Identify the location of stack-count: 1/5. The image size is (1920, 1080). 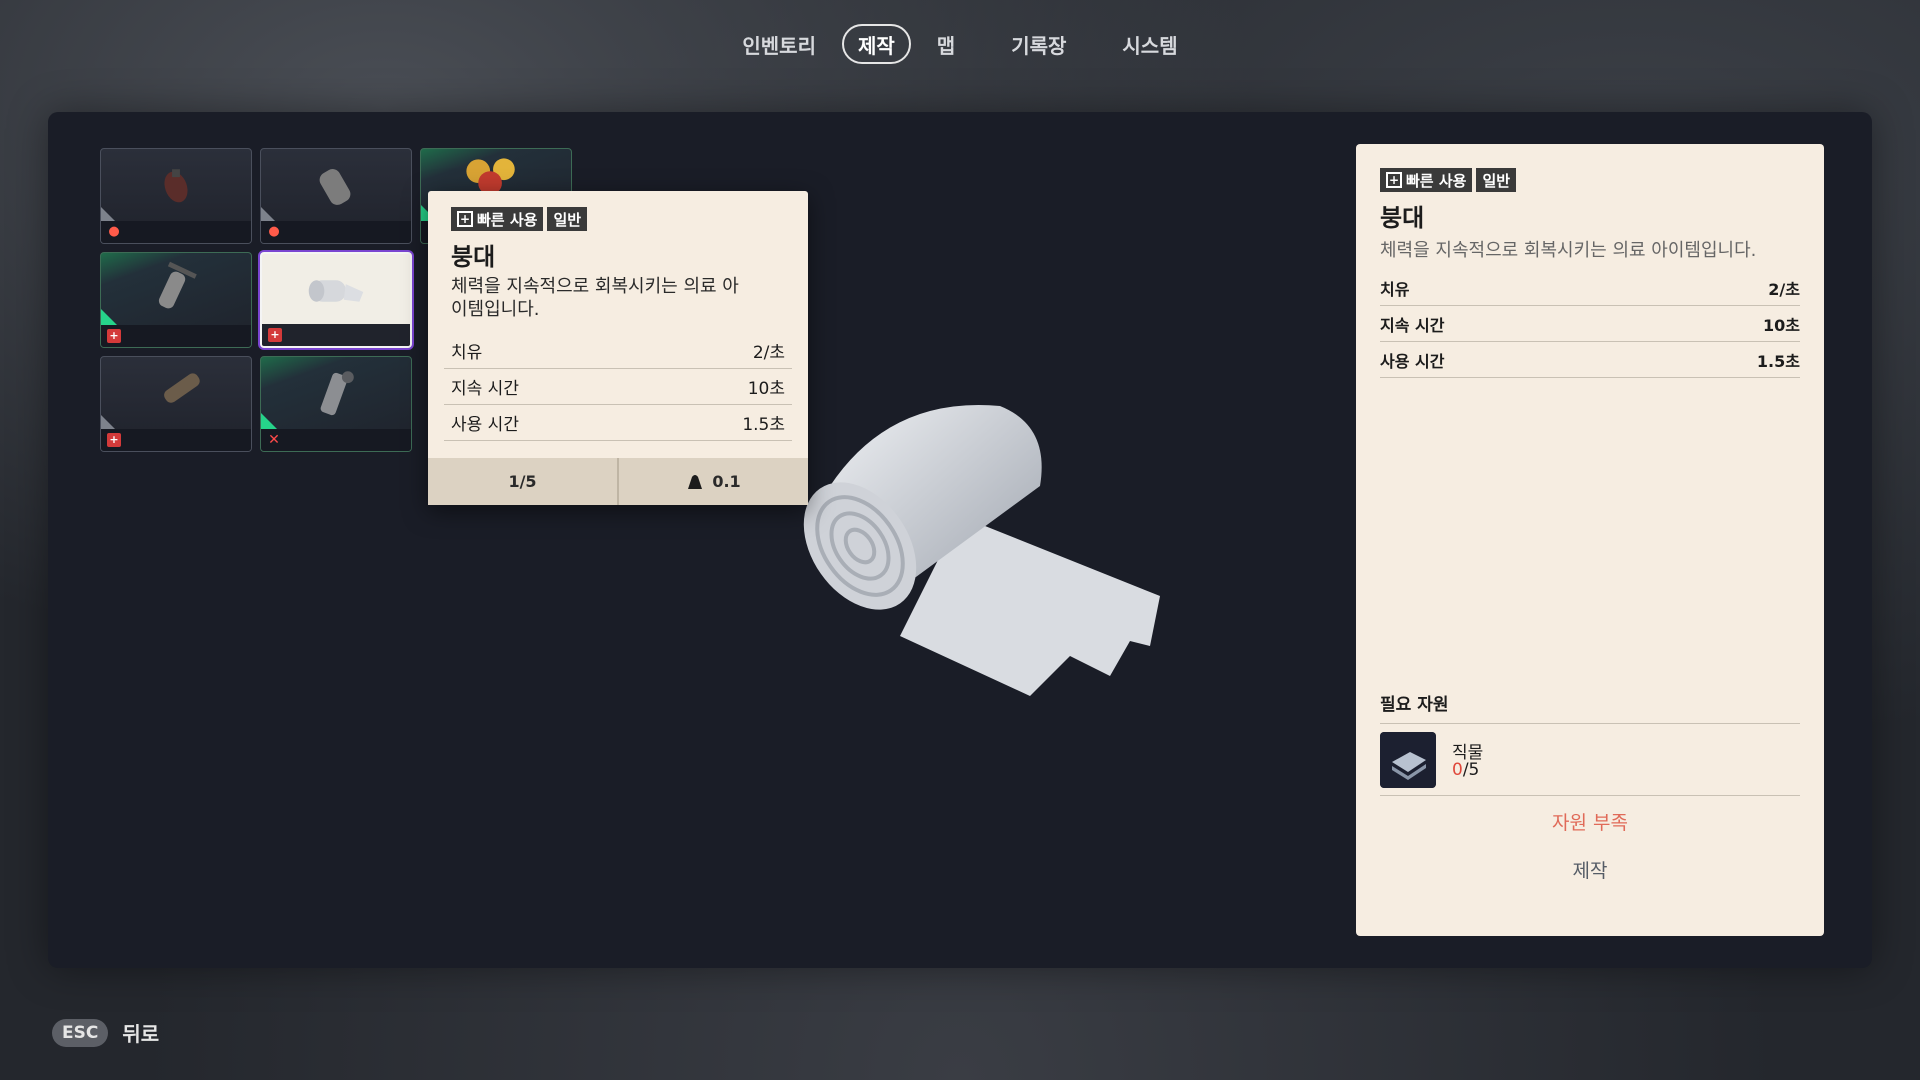
(522, 481).